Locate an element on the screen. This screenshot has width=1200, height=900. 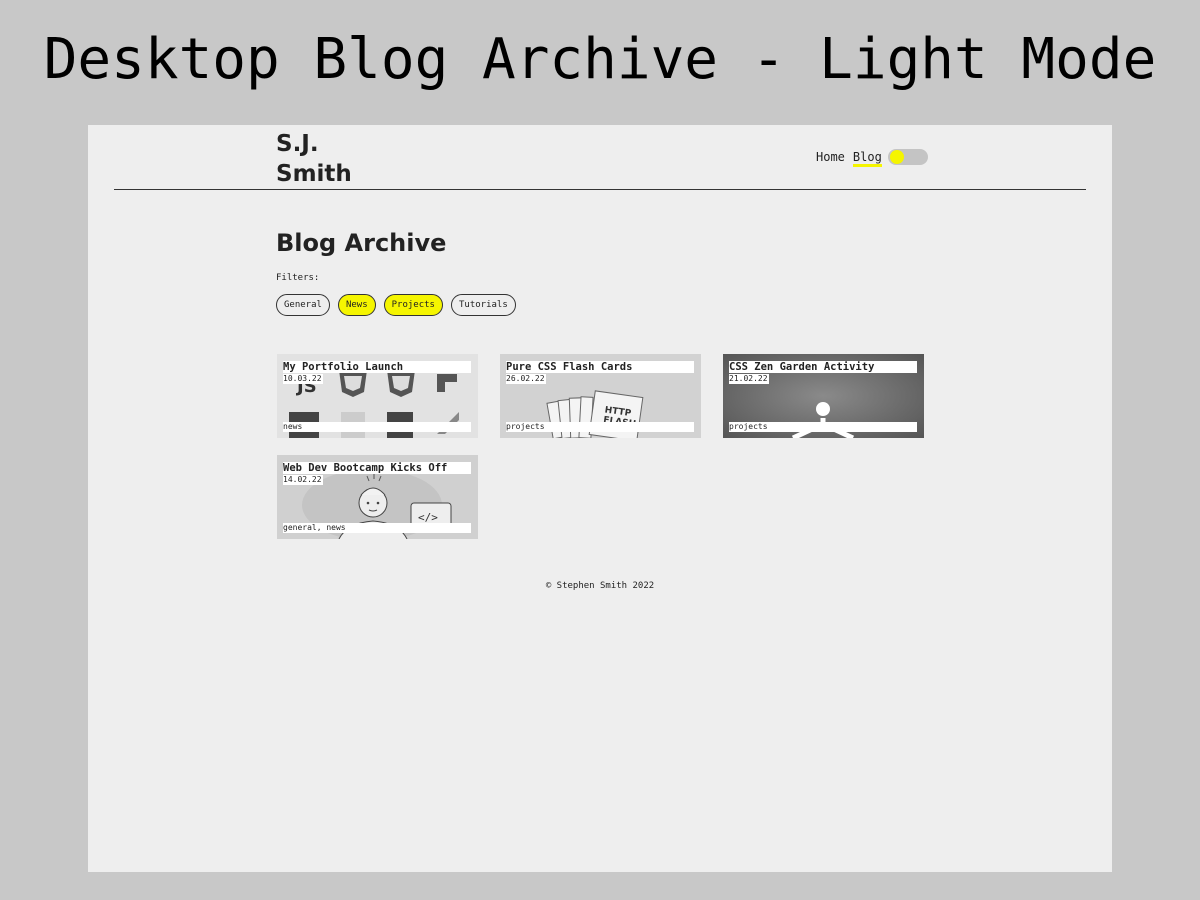
main-nav: Home Blog is located at coordinates (872, 158).